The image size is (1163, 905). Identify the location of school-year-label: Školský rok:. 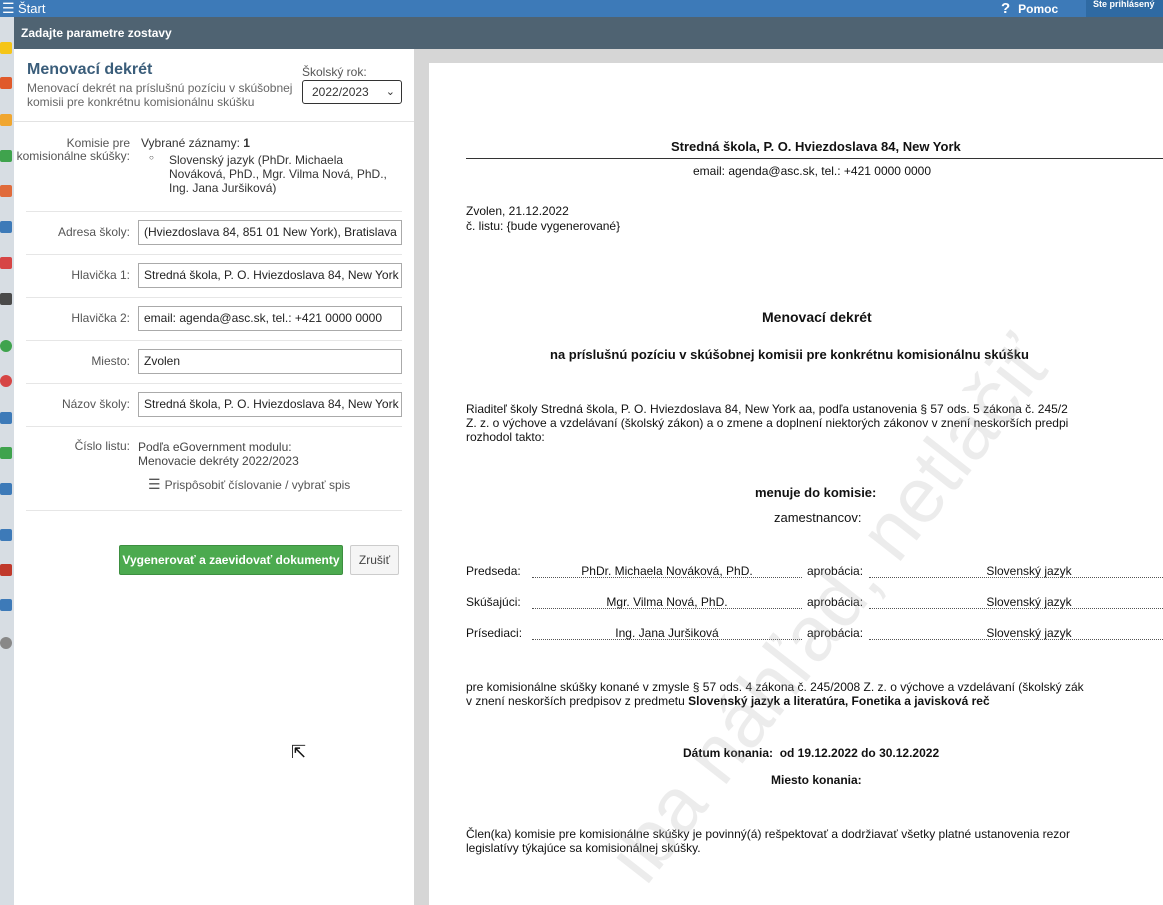
(334, 72).